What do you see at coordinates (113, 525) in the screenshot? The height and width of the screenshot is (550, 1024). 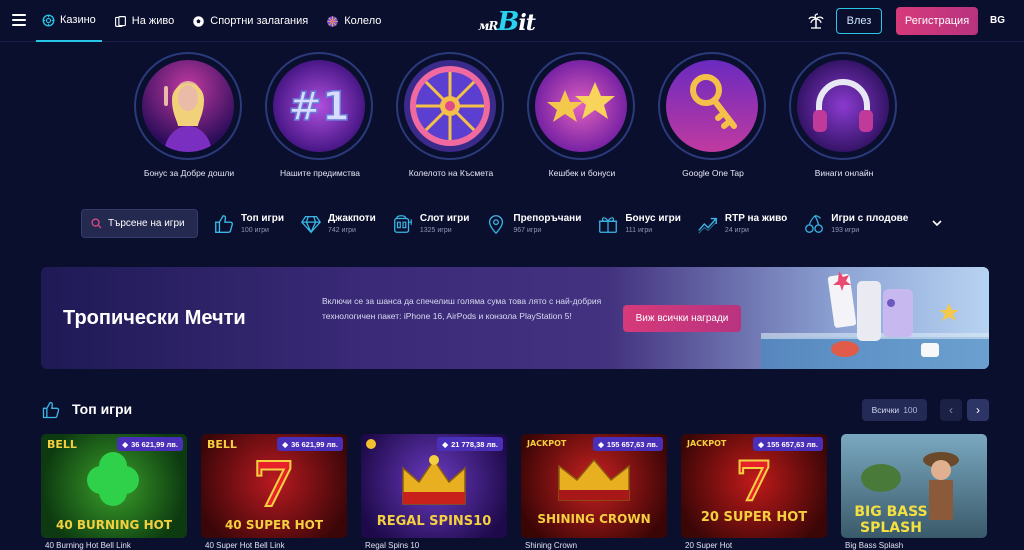 I see `game-art-title: 40 BURNING HOT` at bounding box center [113, 525].